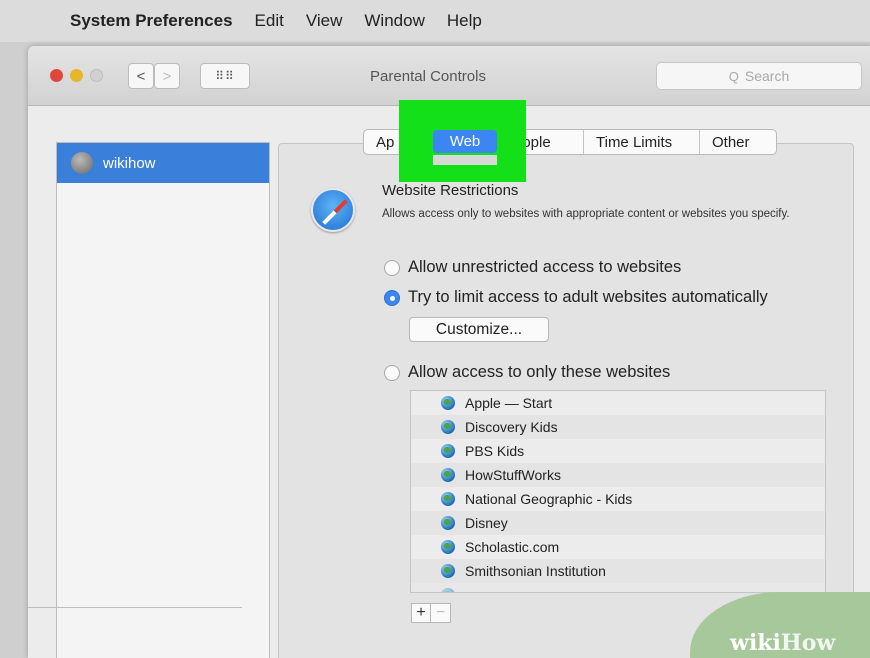 The image size is (870, 658). Describe the element at coordinates (618, 403) in the screenshot. I see `list-item: Apple — Start` at that location.